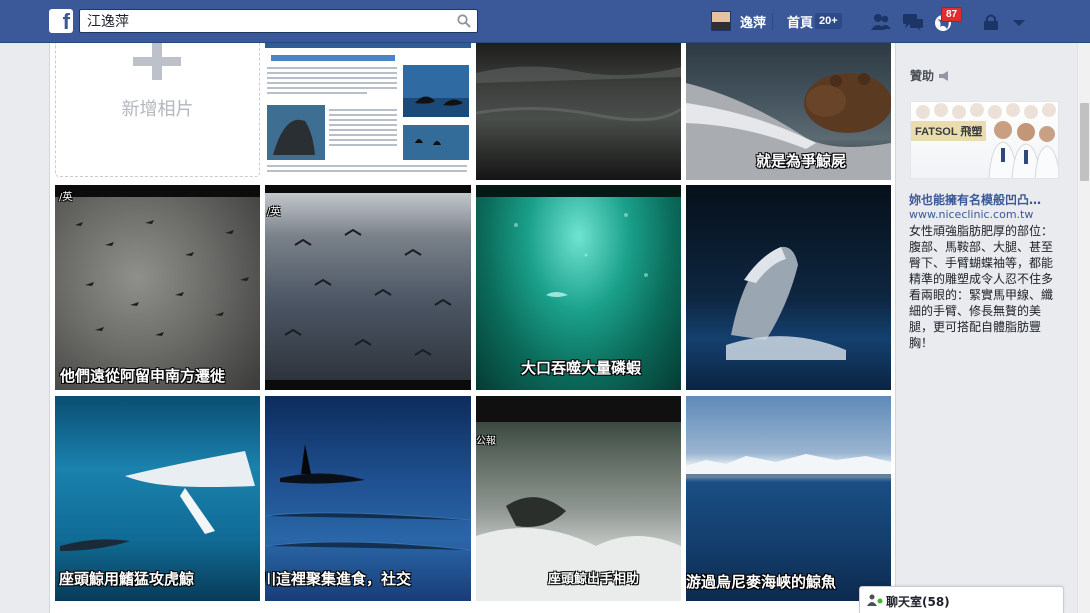 The height and width of the screenshot is (613, 1090). I want to click on photo-caption: 大口吞噬大量磷蝦, so click(581, 368).